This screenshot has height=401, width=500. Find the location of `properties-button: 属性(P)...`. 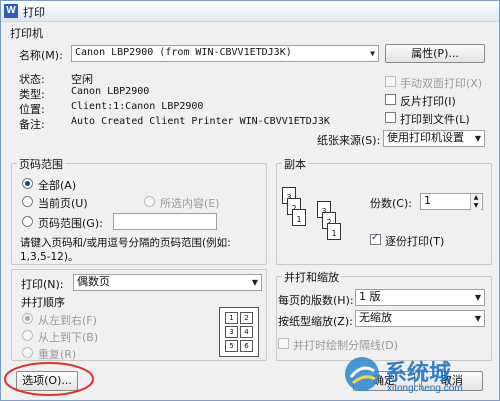

properties-button: 属性(P)... is located at coordinates (435, 53).